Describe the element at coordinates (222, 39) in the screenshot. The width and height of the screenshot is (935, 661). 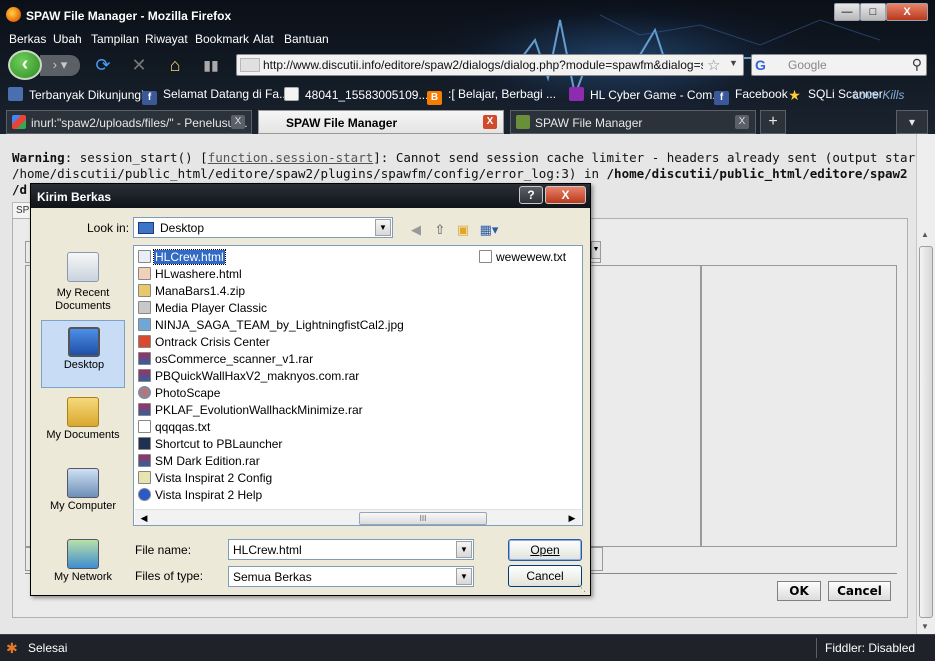
I see `menu-bookmark: Bookmark` at that location.